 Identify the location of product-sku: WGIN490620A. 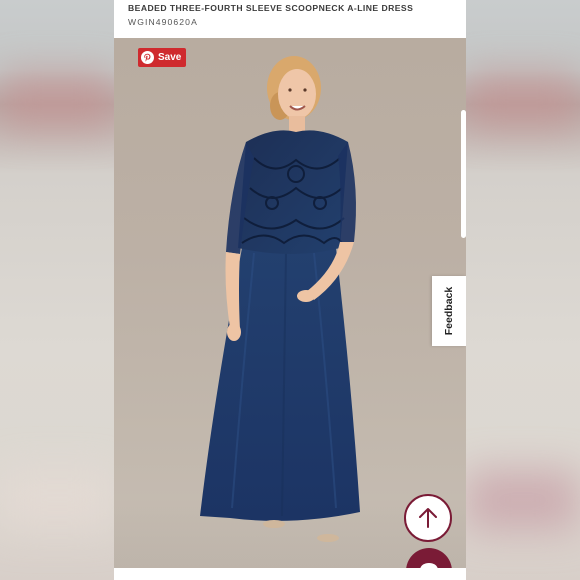
(163, 22).